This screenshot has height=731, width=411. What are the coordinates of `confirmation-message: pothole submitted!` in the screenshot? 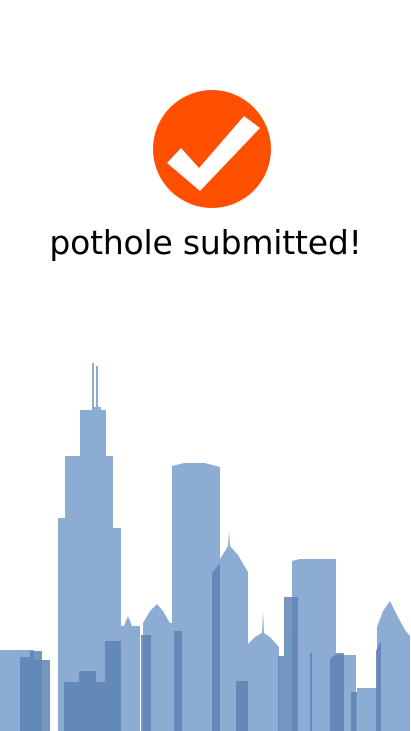 It's located at (205, 242).